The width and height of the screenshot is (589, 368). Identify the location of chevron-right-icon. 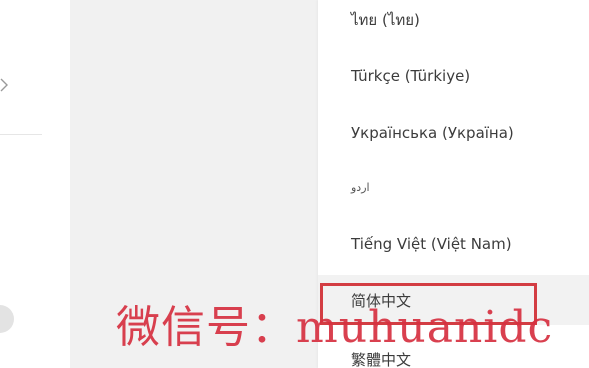
(5, 85).